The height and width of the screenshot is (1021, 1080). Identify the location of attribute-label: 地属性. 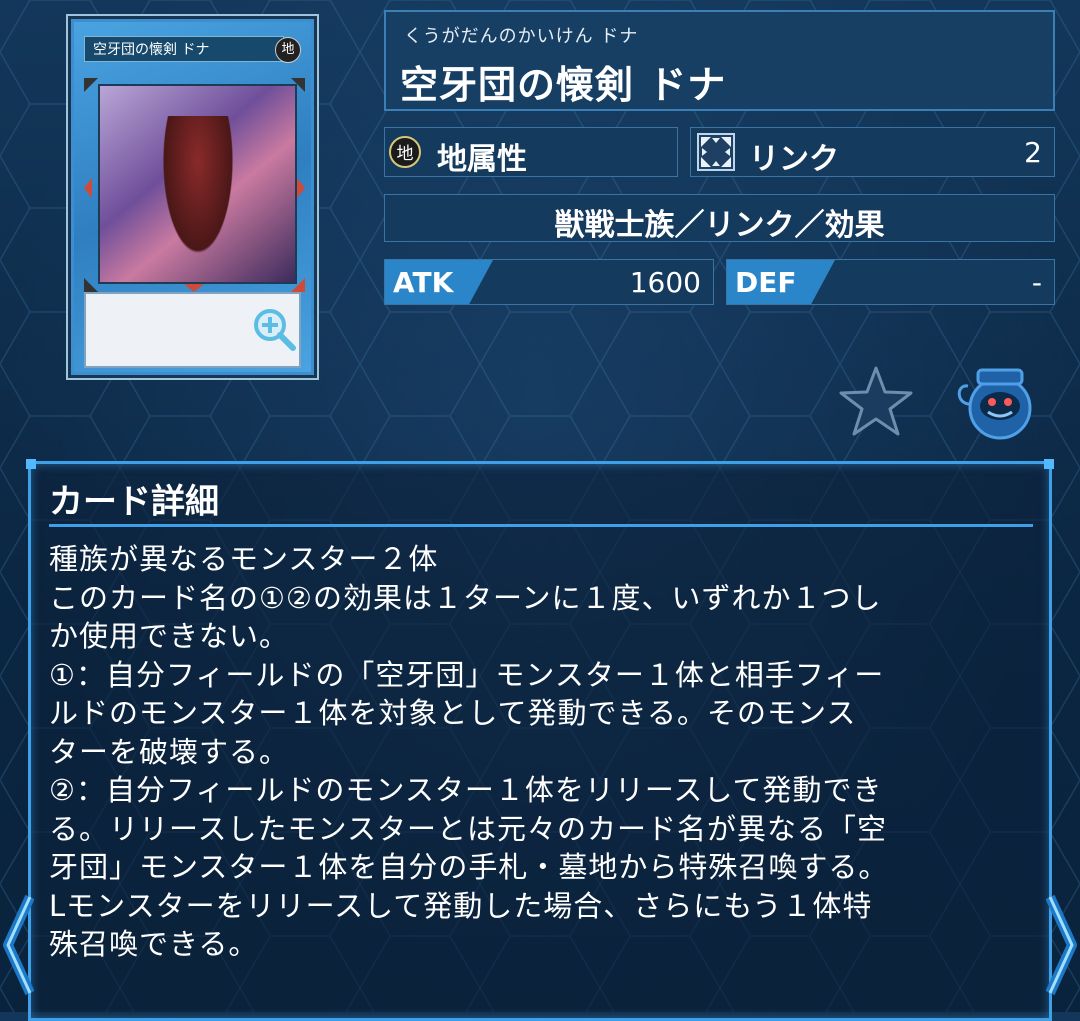
(482, 159).